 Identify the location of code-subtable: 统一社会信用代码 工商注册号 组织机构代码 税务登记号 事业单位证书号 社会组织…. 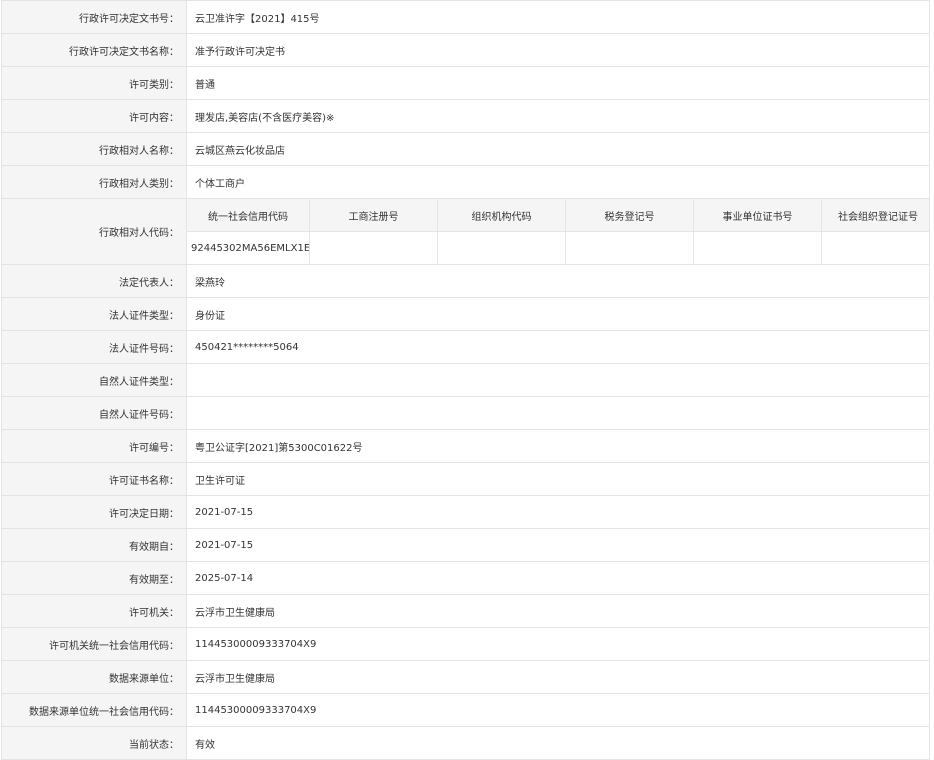
(558, 231).